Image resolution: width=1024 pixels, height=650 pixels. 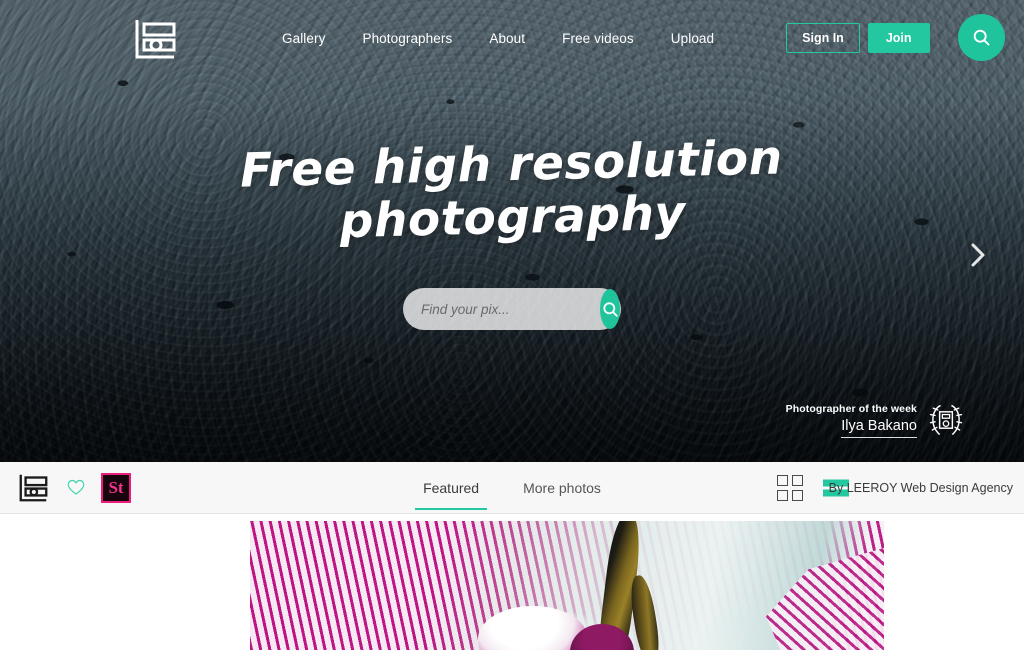 What do you see at coordinates (789, 487) in the screenshot?
I see `grid-view-icon` at bounding box center [789, 487].